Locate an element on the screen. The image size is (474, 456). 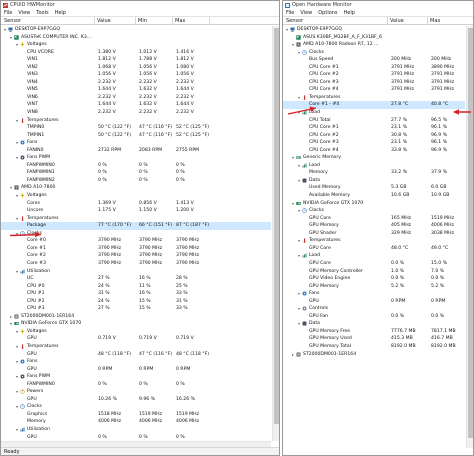
sensor-row: GPU 0 RPM 0 RPM 0 RPM is located at coordinates (136, 370).